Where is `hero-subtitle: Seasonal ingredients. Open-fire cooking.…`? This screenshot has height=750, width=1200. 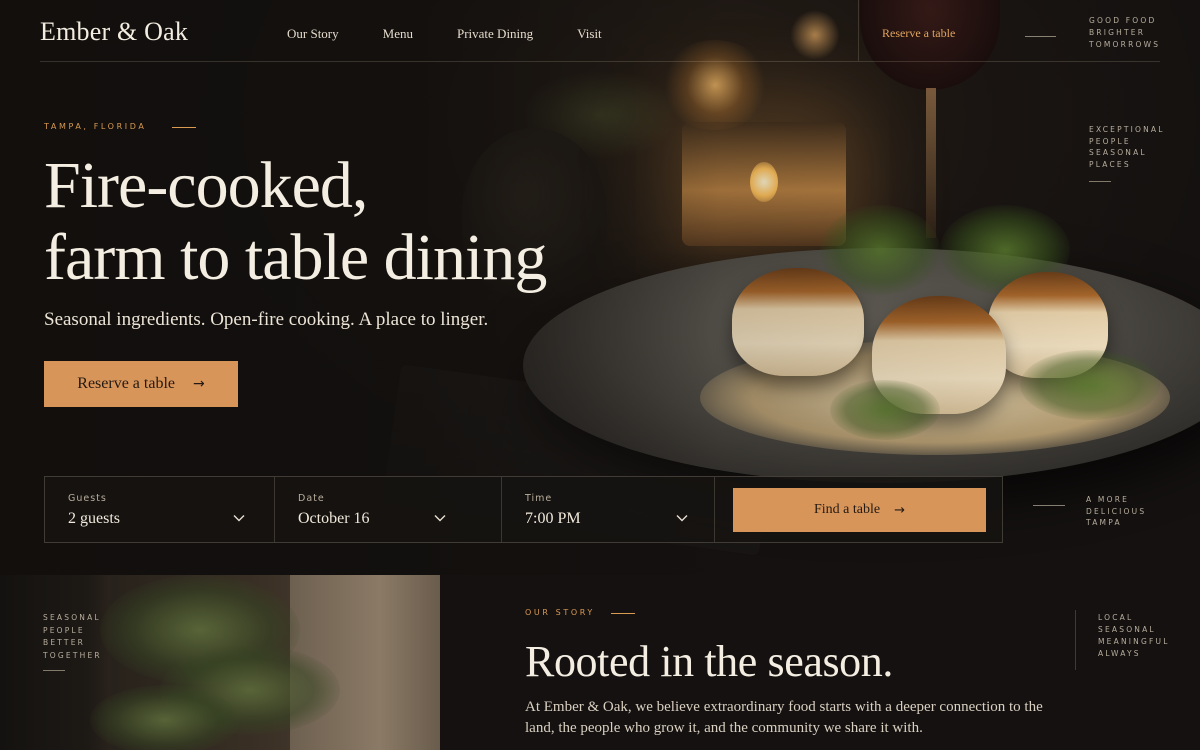
hero-subtitle: Seasonal ingredients. Open-fire cooking.… is located at coordinates (266, 319).